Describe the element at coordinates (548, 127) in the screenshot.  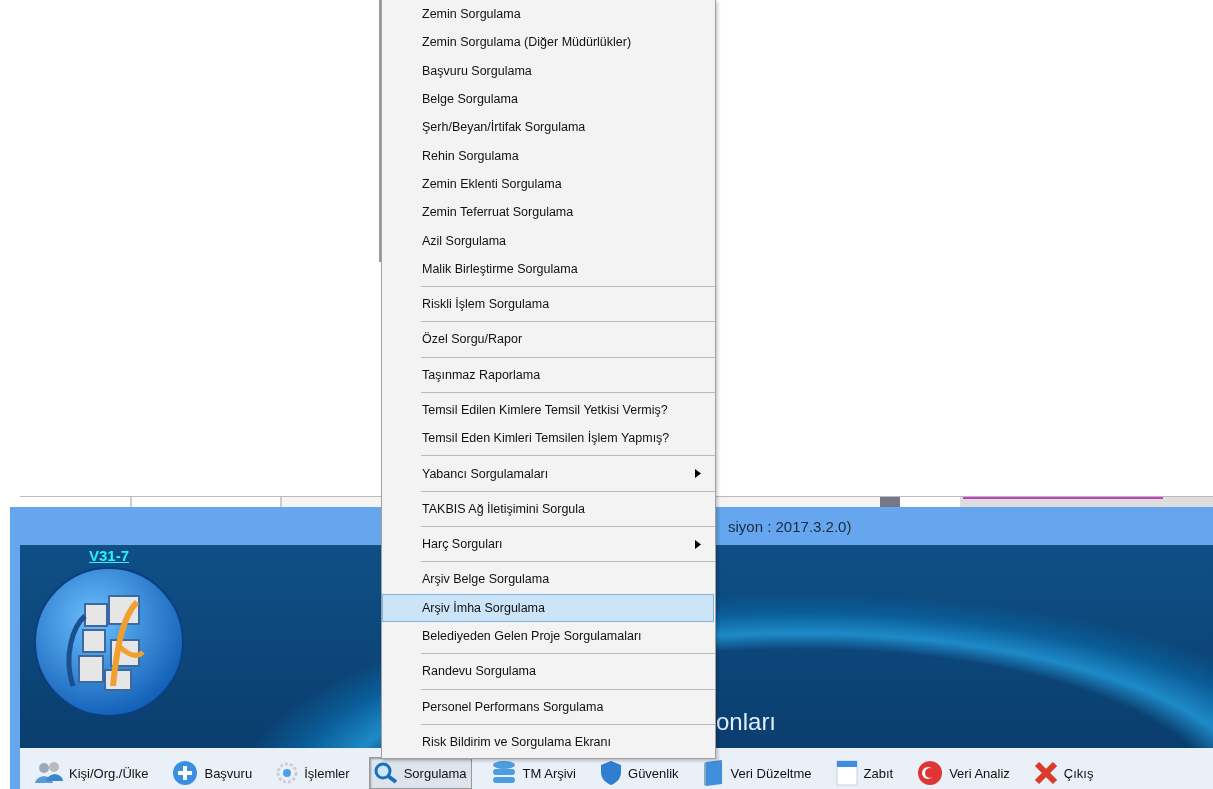
I see `menu-item: Şerh/Beyan/İrtifak Sorgulama` at that location.